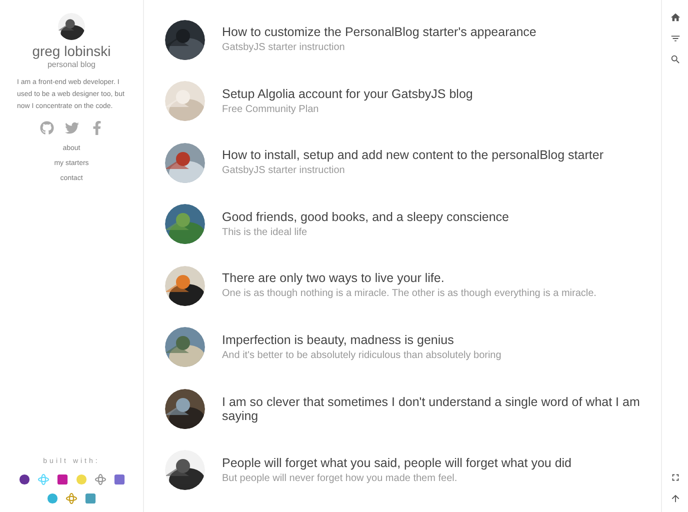 Image resolution: width=688 pixels, height=512 pixels. I want to click on fullscreen-icon, so click(675, 477).